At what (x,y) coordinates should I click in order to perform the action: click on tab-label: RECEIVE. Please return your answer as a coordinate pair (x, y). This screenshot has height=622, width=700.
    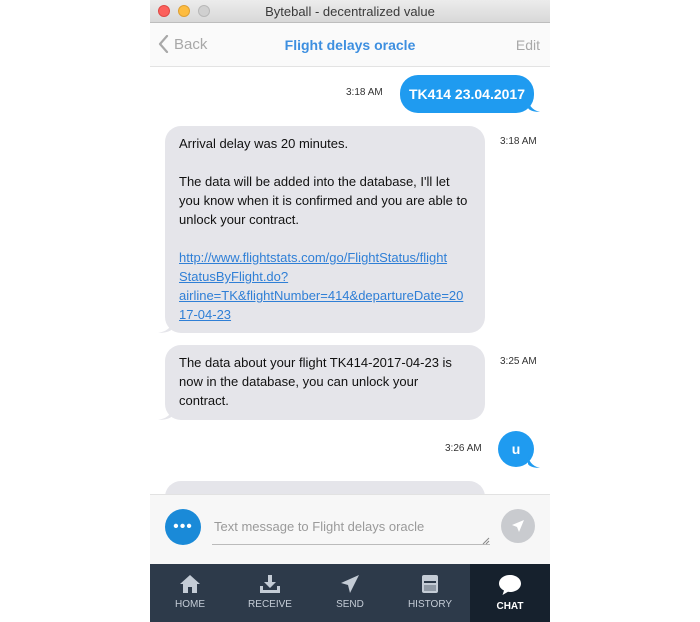
    Looking at the image, I should click on (270, 604).